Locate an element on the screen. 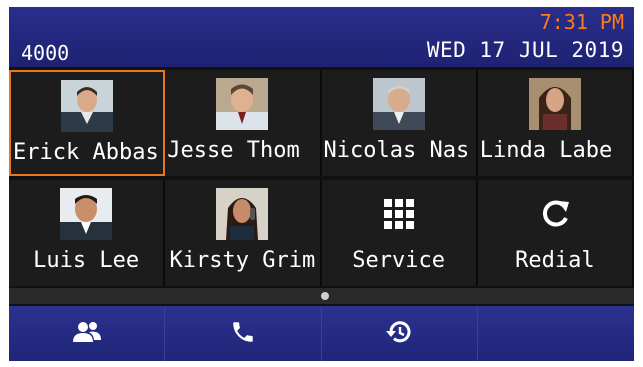 The height and width of the screenshot is (367, 643). clock-time: 7:31 PM is located at coordinates (581, 22).